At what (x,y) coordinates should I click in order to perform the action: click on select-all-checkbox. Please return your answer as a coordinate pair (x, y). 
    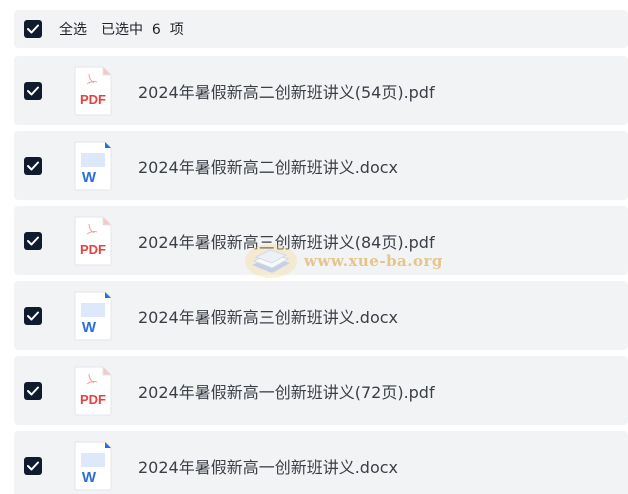
    Looking at the image, I should click on (33, 29).